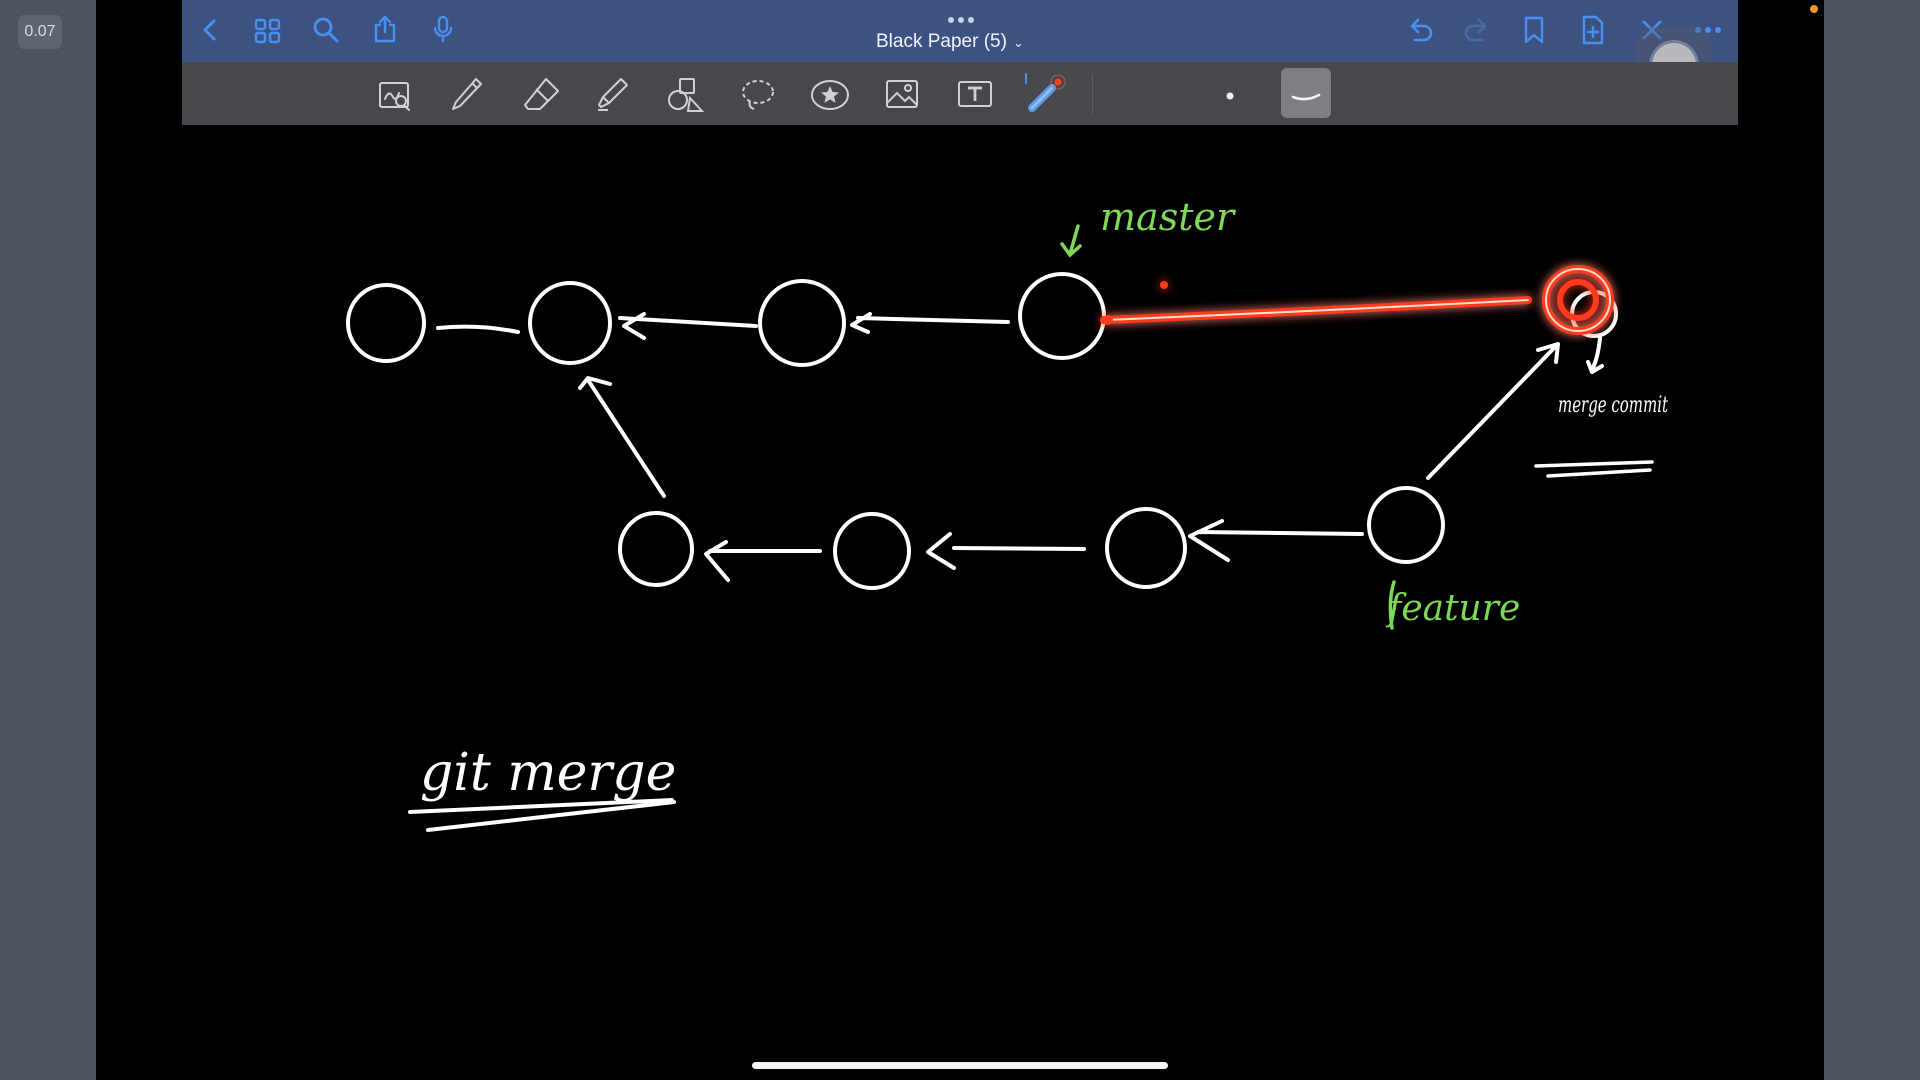 This screenshot has height=1080, width=1920. What do you see at coordinates (1168, 217) in the screenshot?
I see `master-label: master` at bounding box center [1168, 217].